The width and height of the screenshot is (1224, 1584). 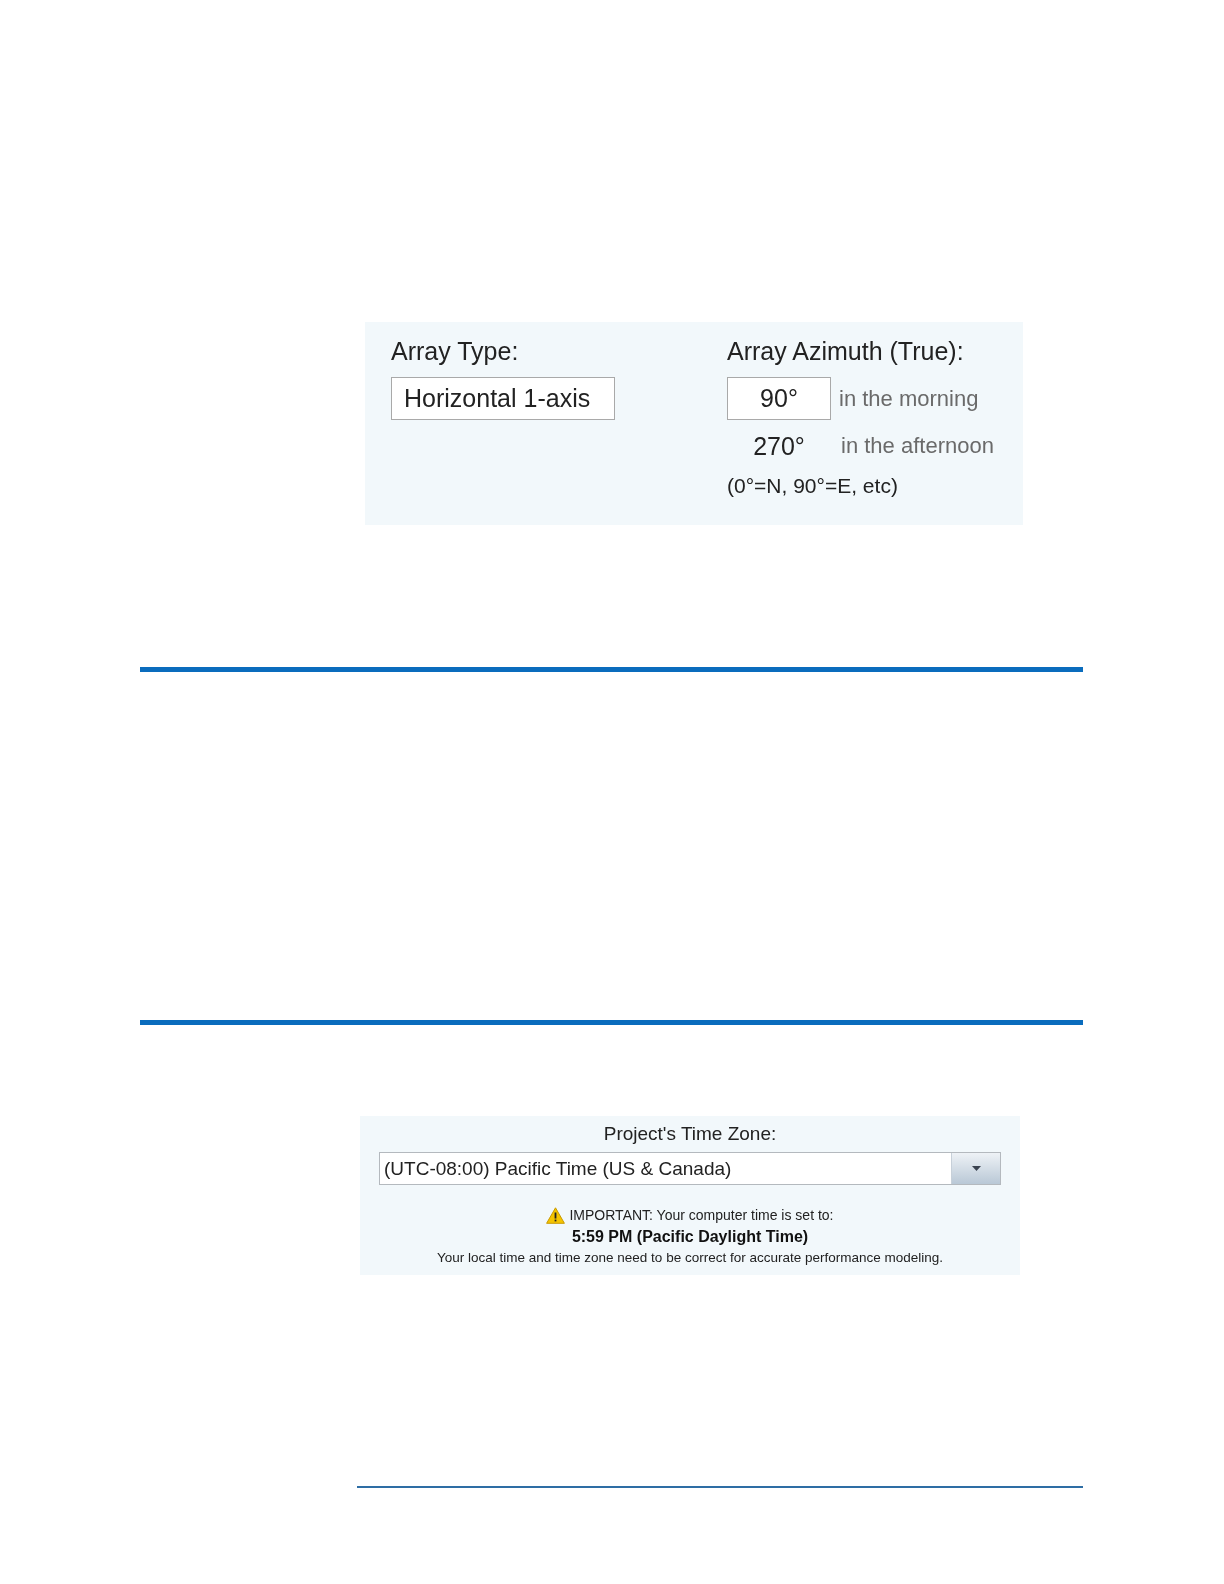 What do you see at coordinates (503, 398) in the screenshot?
I see `array-type-field: Horizontal 1-axis` at bounding box center [503, 398].